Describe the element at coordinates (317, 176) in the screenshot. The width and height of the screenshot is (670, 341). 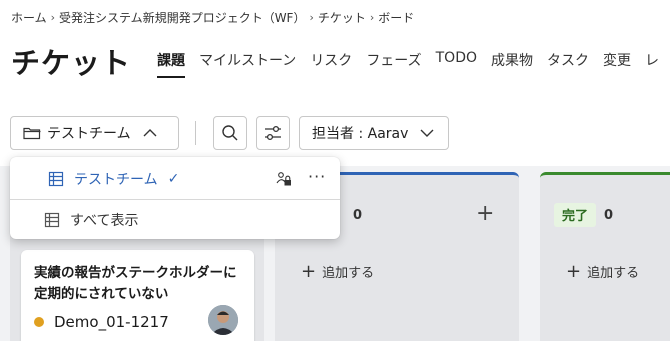
I see `more-options-icon: ···` at that location.